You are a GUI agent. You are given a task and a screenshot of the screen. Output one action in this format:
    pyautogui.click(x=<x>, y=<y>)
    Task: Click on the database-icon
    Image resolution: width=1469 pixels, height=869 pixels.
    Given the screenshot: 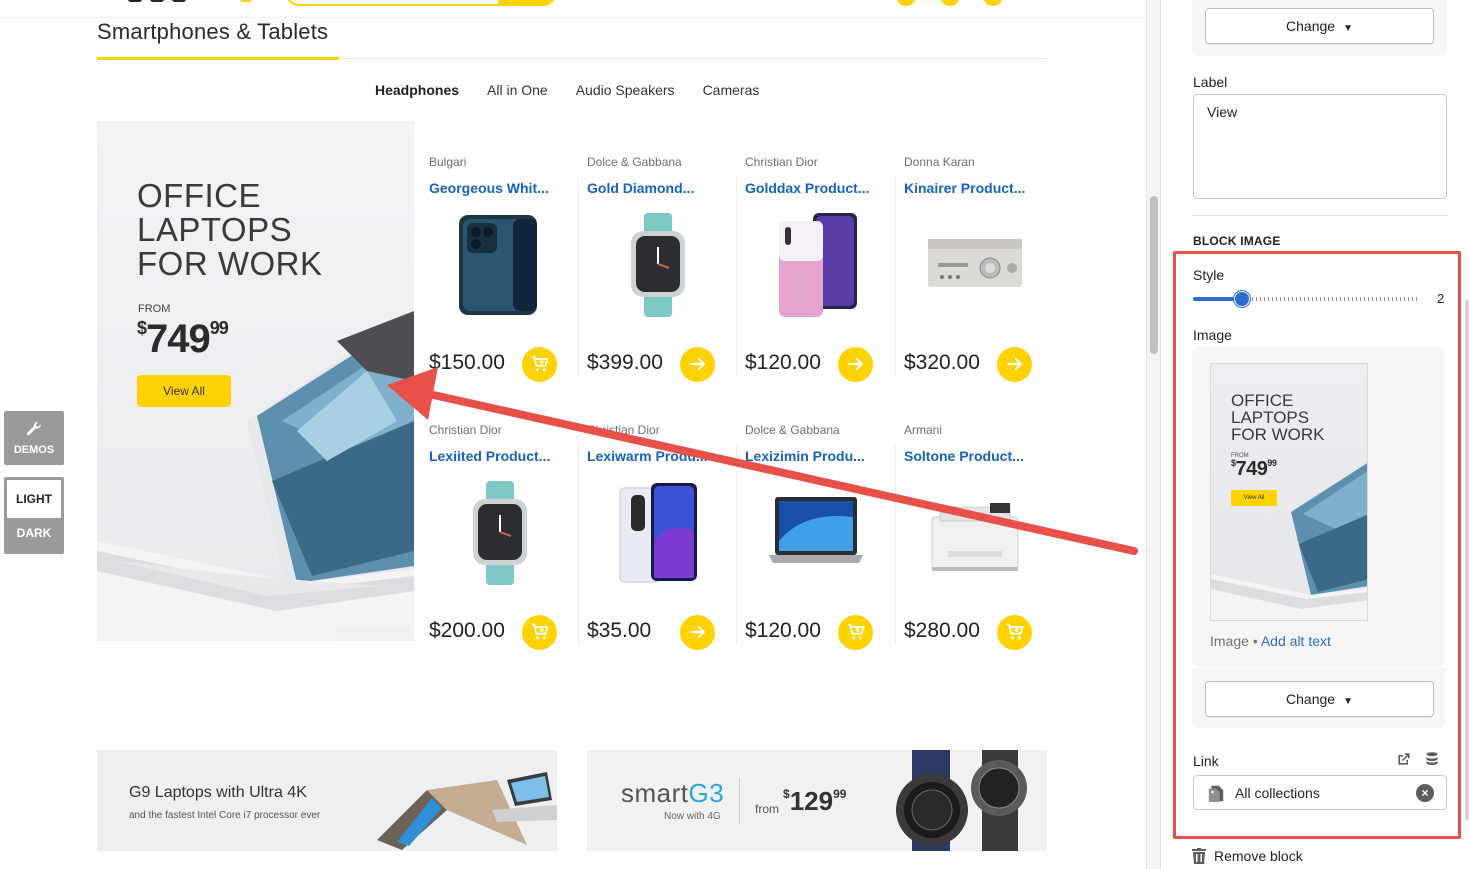 What is the action you would take?
    pyautogui.click(x=1432, y=759)
    